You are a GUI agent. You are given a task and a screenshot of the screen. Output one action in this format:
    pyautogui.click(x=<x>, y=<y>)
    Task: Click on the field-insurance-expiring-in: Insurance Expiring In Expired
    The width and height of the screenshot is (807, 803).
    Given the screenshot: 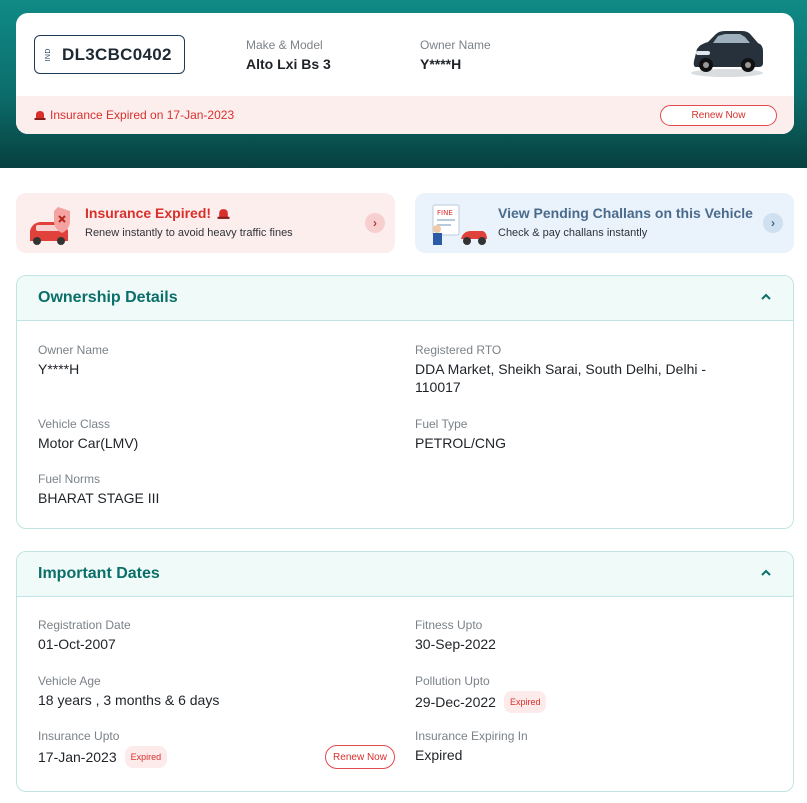 What is the action you would take?
    pyautogui.click(x=585, y=746)
    